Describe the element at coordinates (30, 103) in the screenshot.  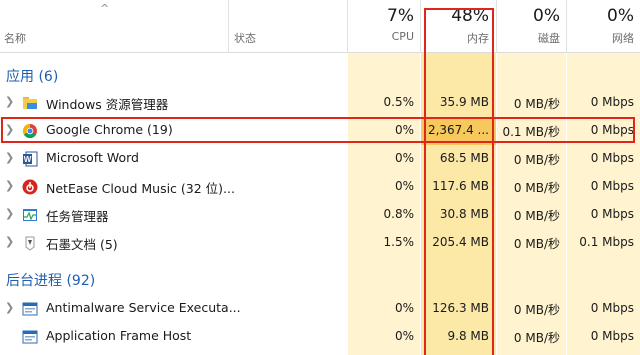
I see `folder-icon` at that location.